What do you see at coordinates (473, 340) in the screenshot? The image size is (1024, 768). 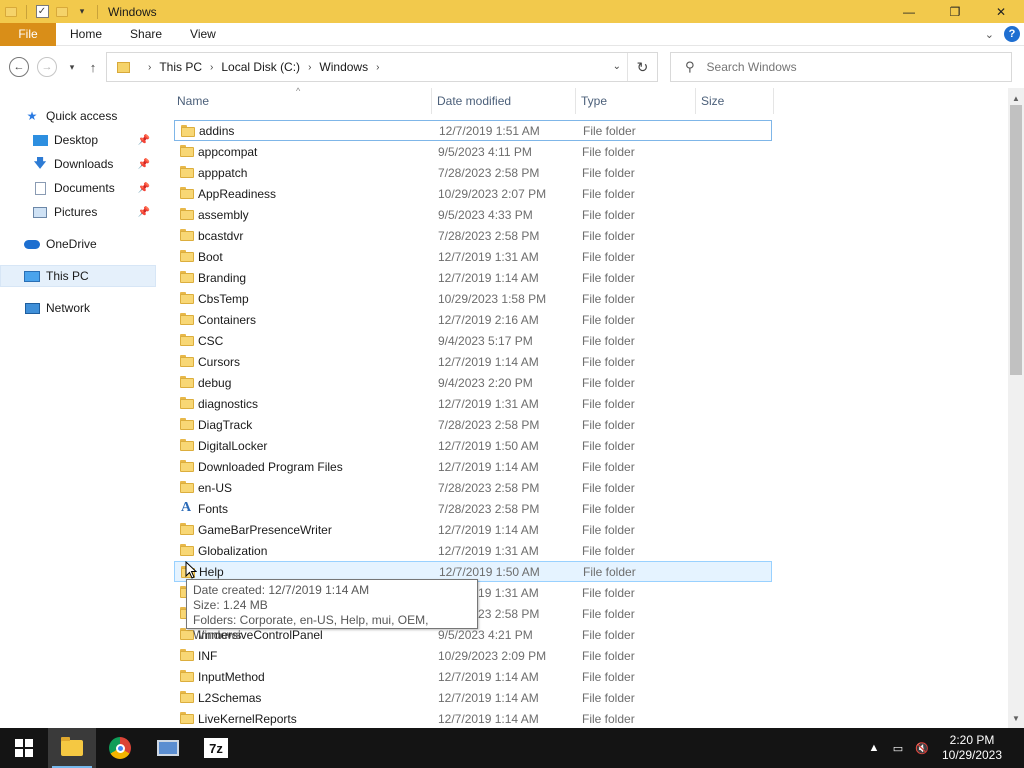 I see `table-row: CSC 9/4/2023 5:17 PM File folder` at bounding box center [473, 340].